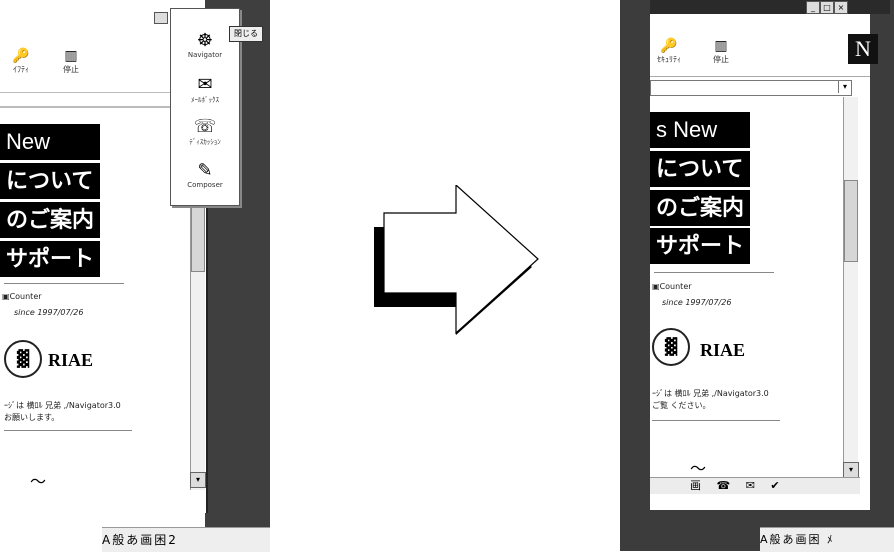 The height and width of the screenshot is (552, 894). What do you see at coordinates (50, 142) in the screenshot?
I see `menu-item-new: New` at bounding box center [50, 142].